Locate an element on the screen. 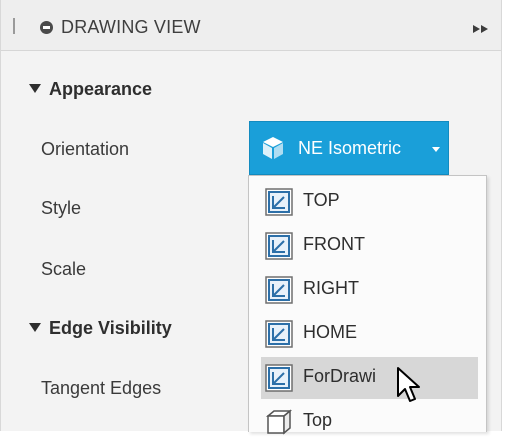 The image size is (514, 443). menu-item-fordrawing: ForDrawi is located at coordinates (369, 378).